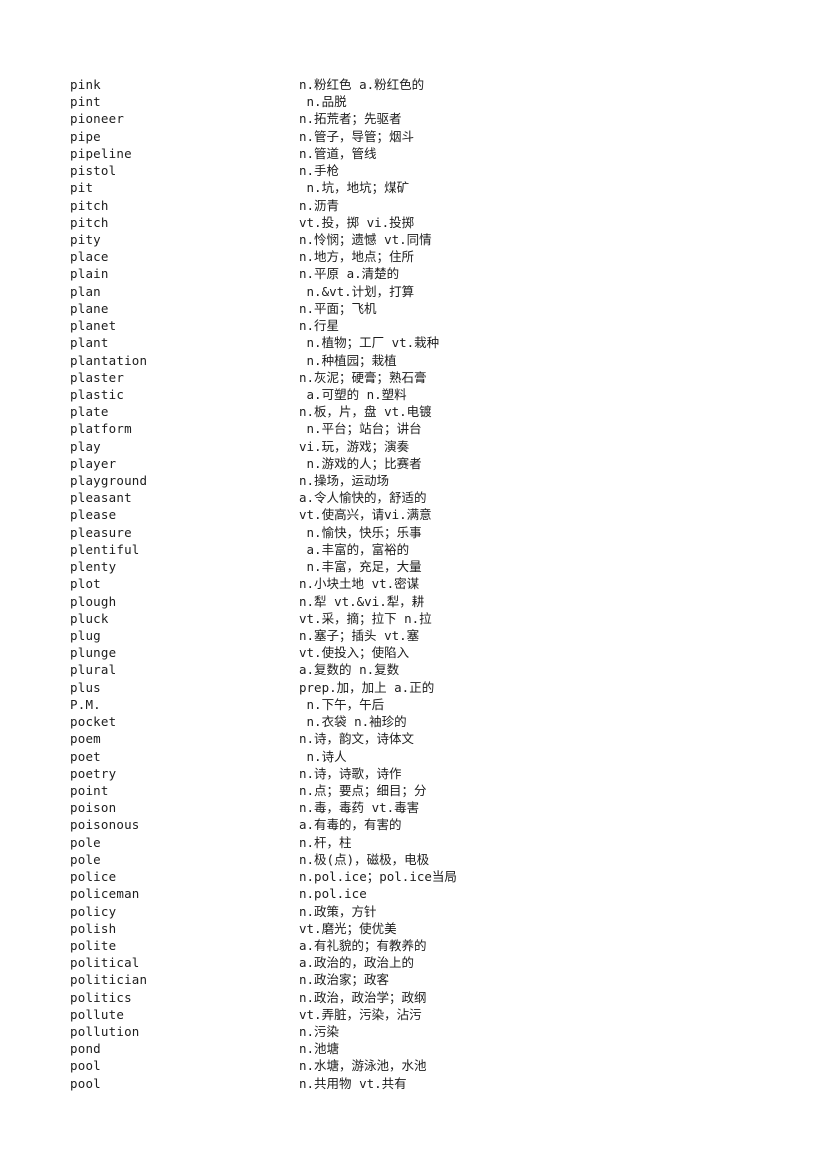  Describe the element at coordinates (360, 567) in the screenshot. I see `vocabulary-definition: n.丰富，充足，大量` at that location.